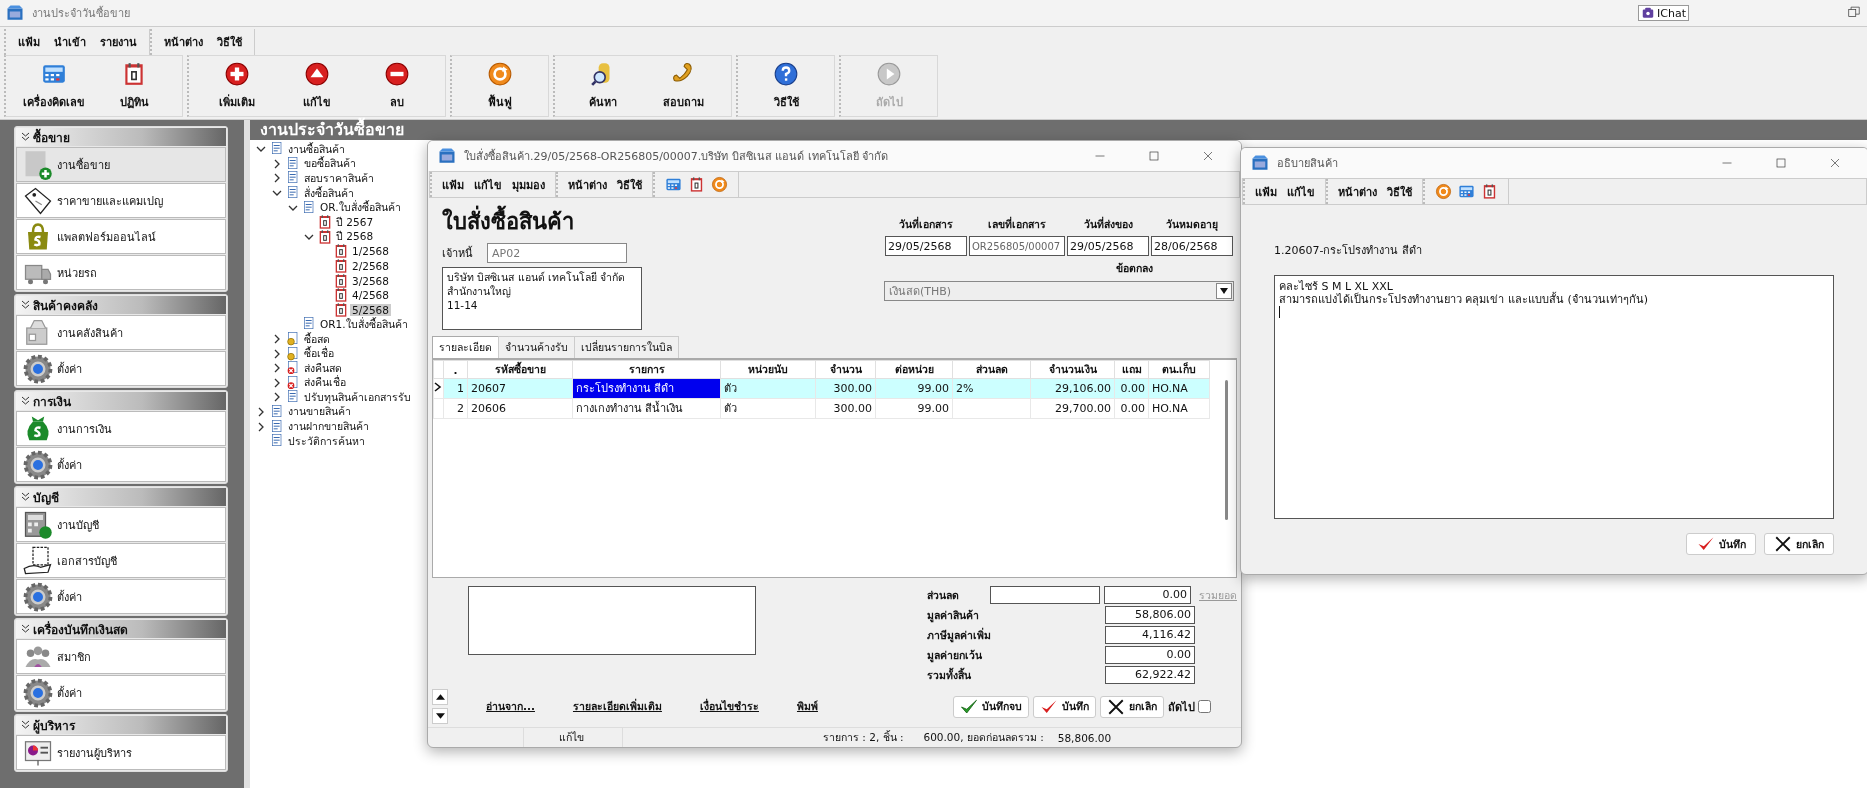 The width and height of the screenshot is (1867, 788). Describe the element at coordinates (440, 697) in the screenshot. I see `scroll-up-button` at that location.